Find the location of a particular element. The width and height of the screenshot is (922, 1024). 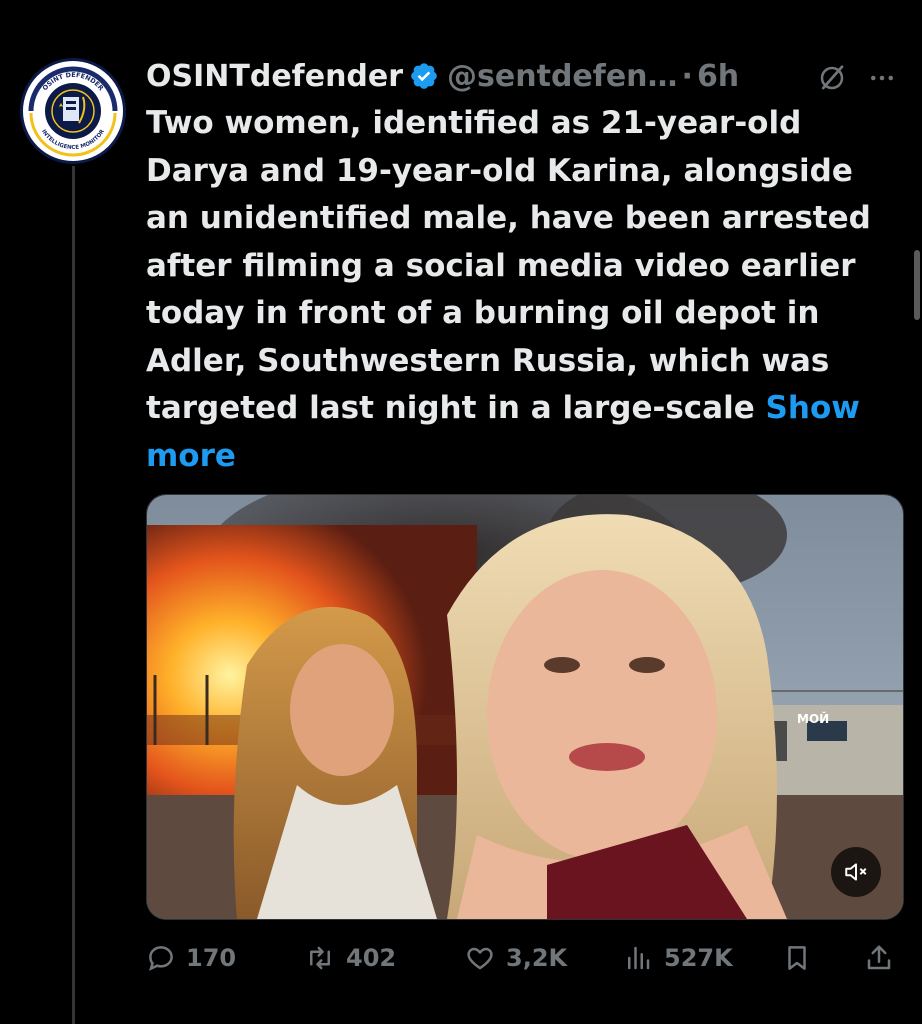

share-button is located at coordinates (879, 958).